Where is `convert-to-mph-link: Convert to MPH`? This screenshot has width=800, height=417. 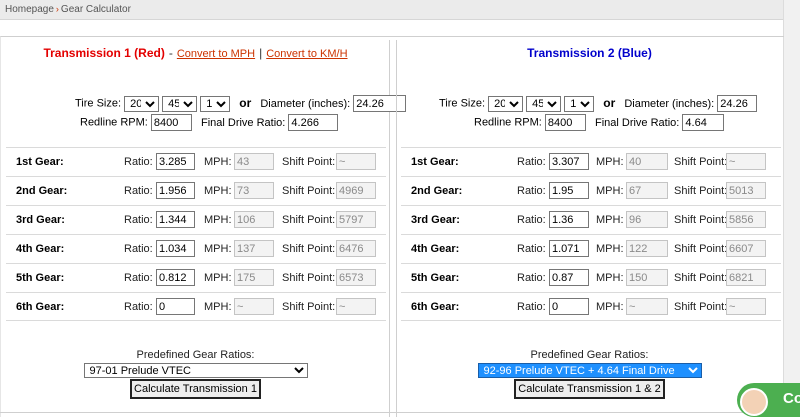 convert-to-mph-link: Convert to MPH is located at coordinates (216, 54).